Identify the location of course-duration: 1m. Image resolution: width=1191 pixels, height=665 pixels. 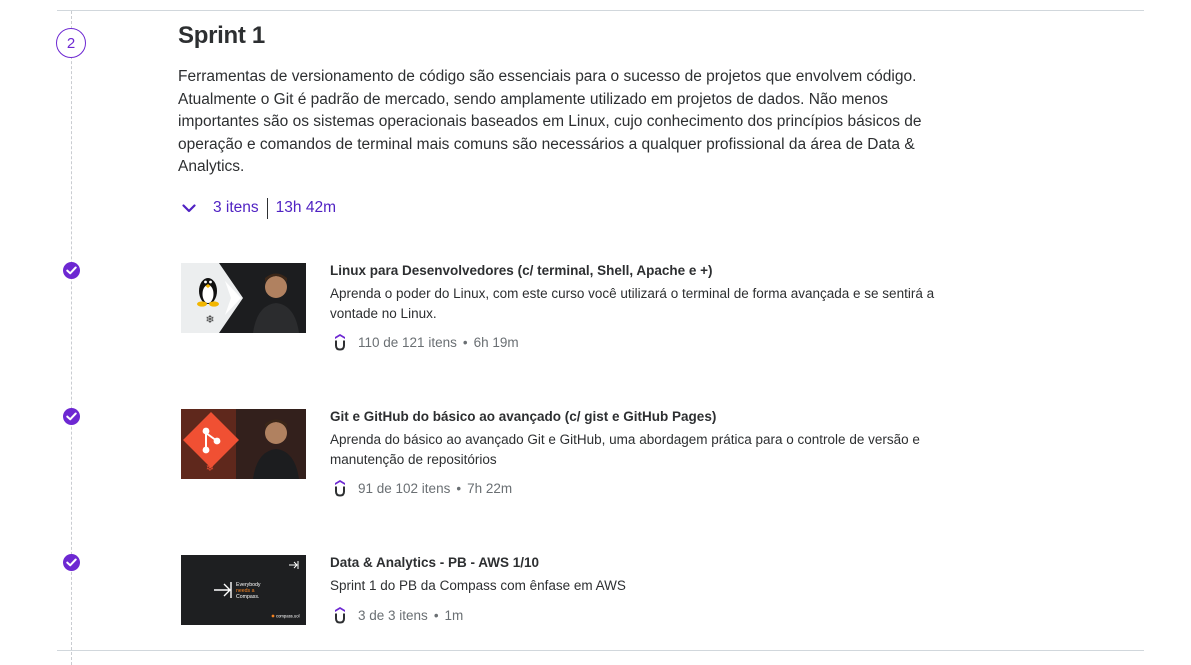
(454, 615).